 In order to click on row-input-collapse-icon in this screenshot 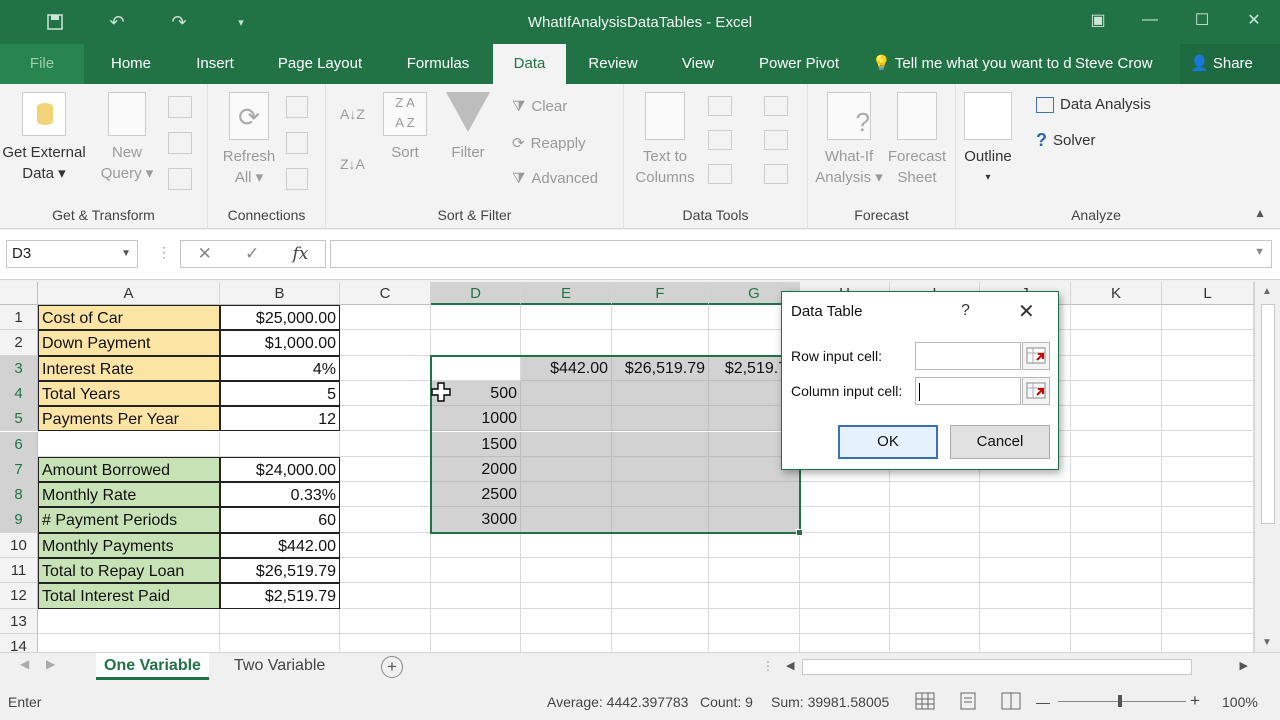, I will do `click(1036, 356)`.